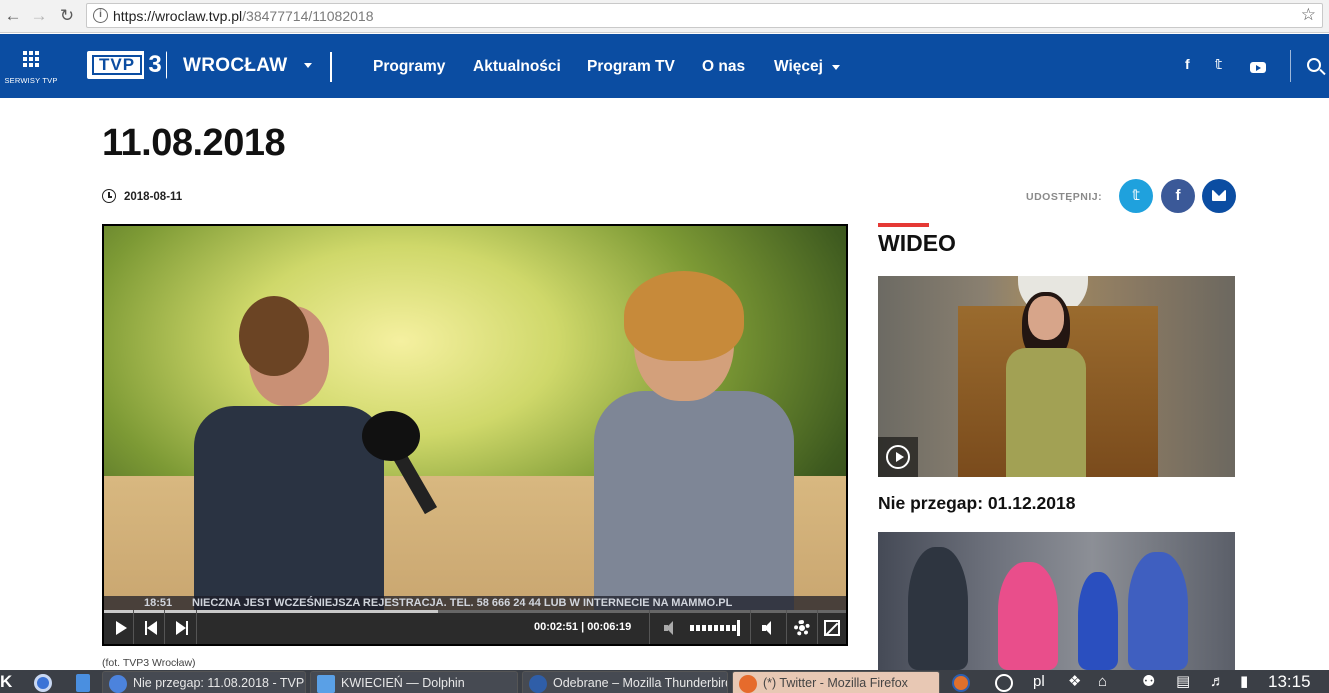 This screenshot has height=693, width=1329. I want to click on system-clock: 13:15, so click(1289, 681).